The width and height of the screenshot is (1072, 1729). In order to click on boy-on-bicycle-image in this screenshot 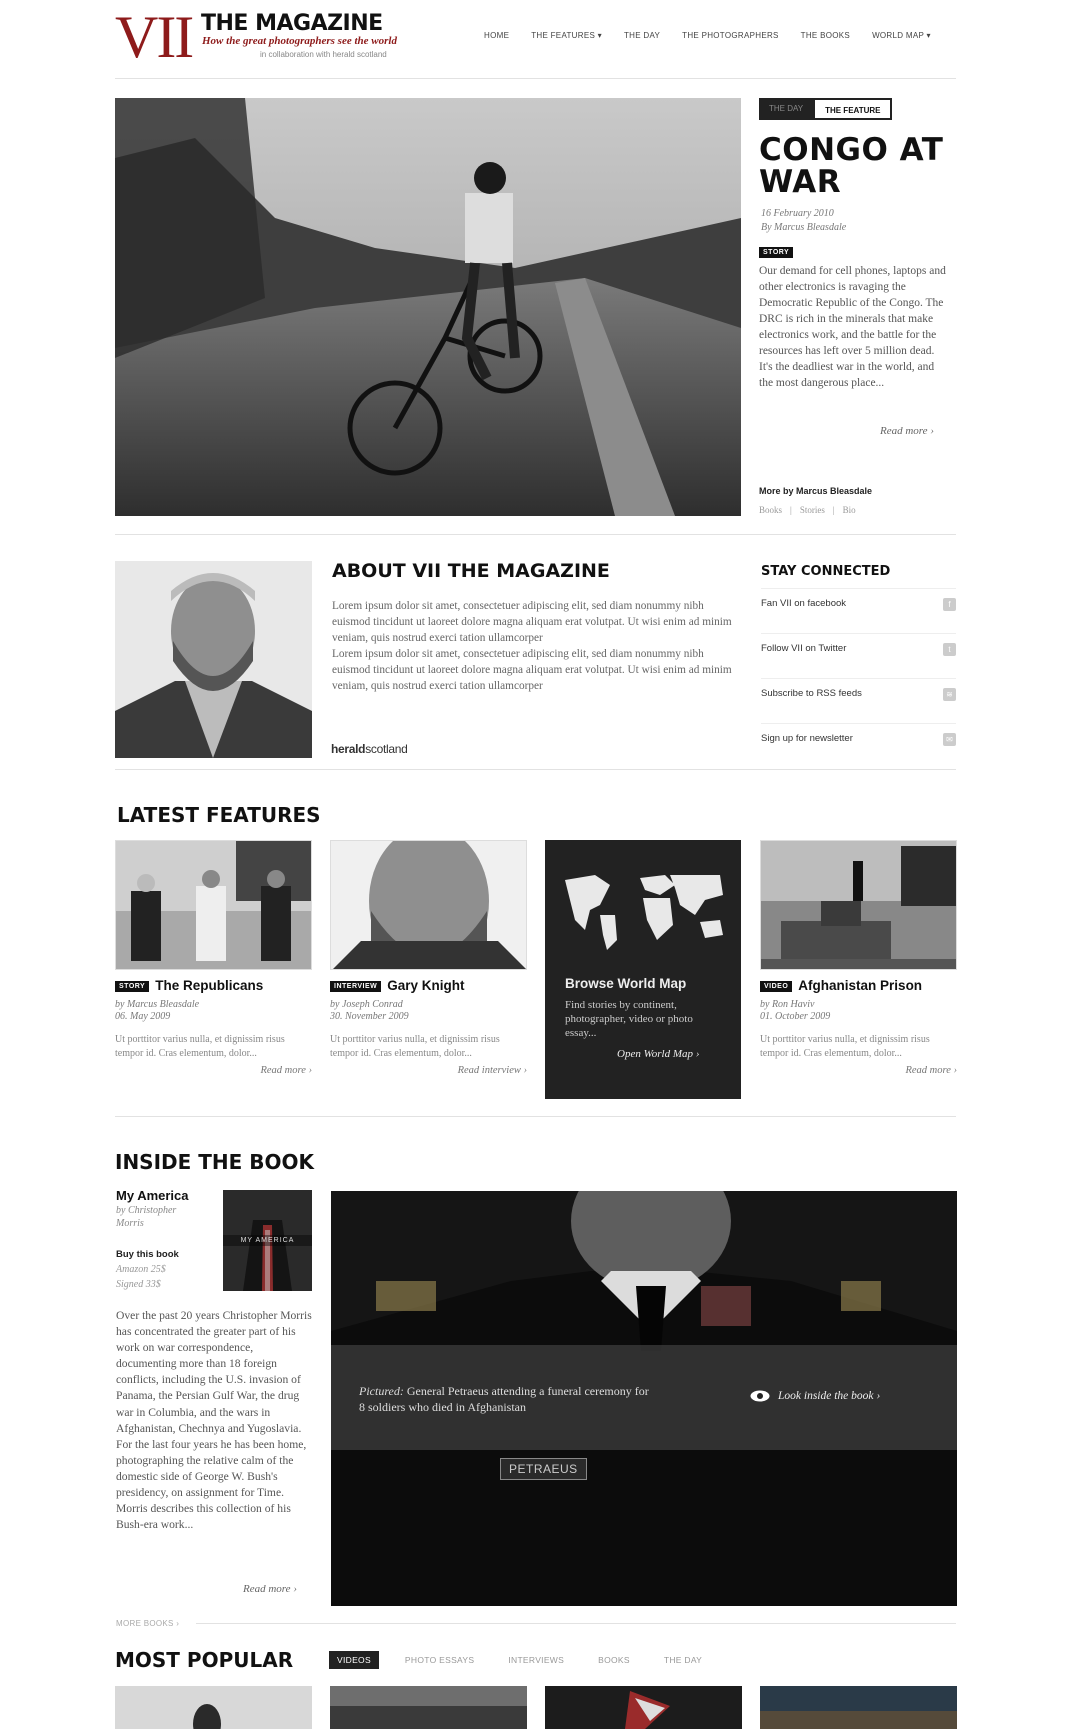, I will do `click(428, 307)`.